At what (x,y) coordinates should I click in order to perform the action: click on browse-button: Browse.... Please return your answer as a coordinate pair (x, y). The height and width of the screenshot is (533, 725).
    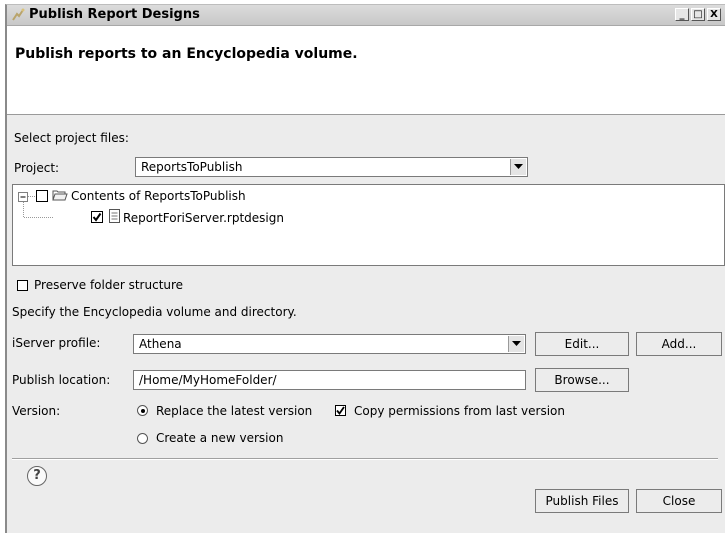
    Looking at the image, I should click on (582, 380).